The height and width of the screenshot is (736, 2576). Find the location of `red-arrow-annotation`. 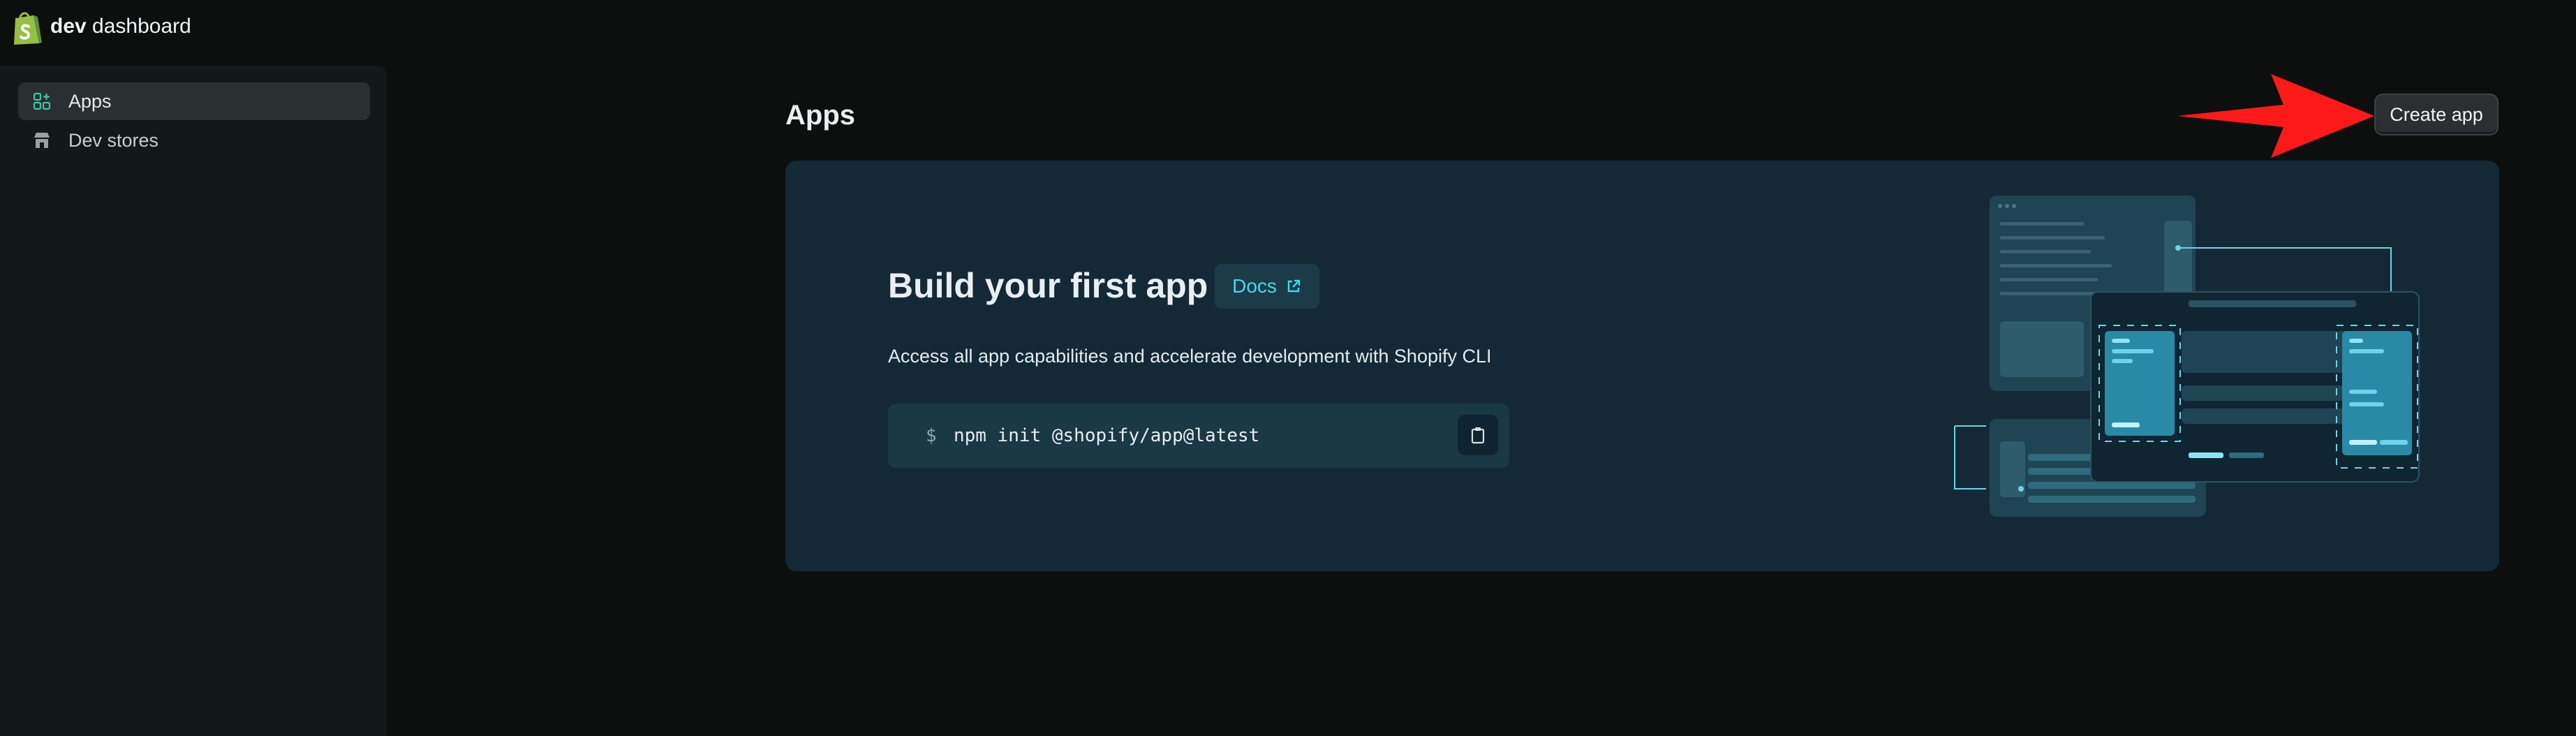

red-arrow-annotation is located at coordinates (2275, 116).